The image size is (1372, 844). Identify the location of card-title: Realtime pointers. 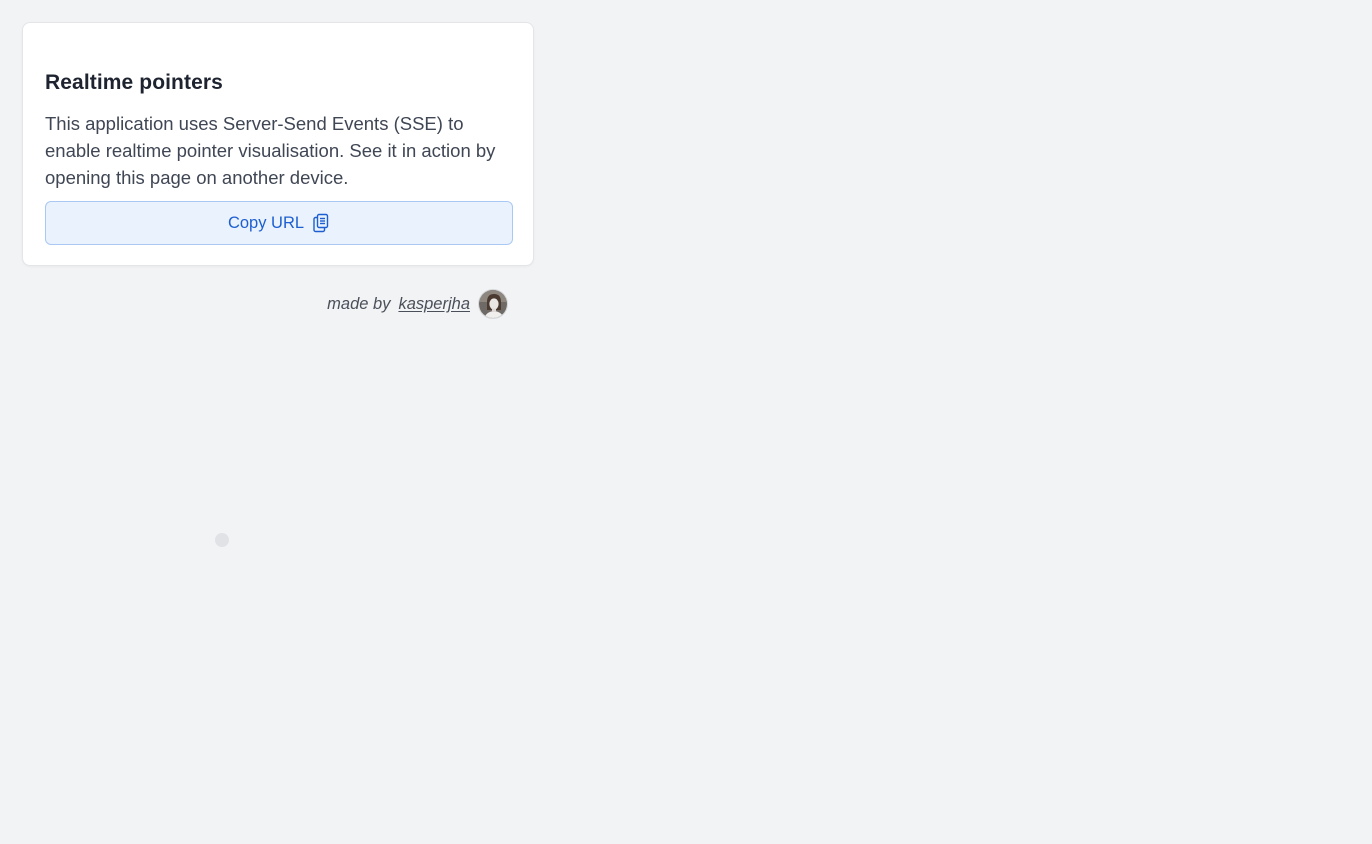
(134, 82).